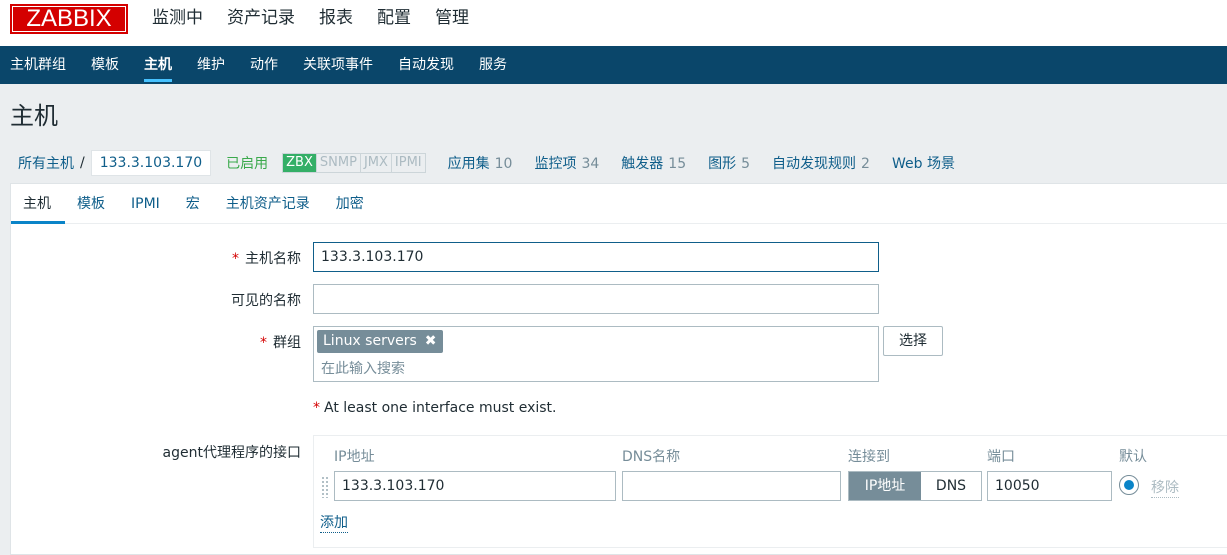  Describe the element at coordinates (261, 23) in the screenshot. I see `top-menu-inventory: 资产记录` at that location.